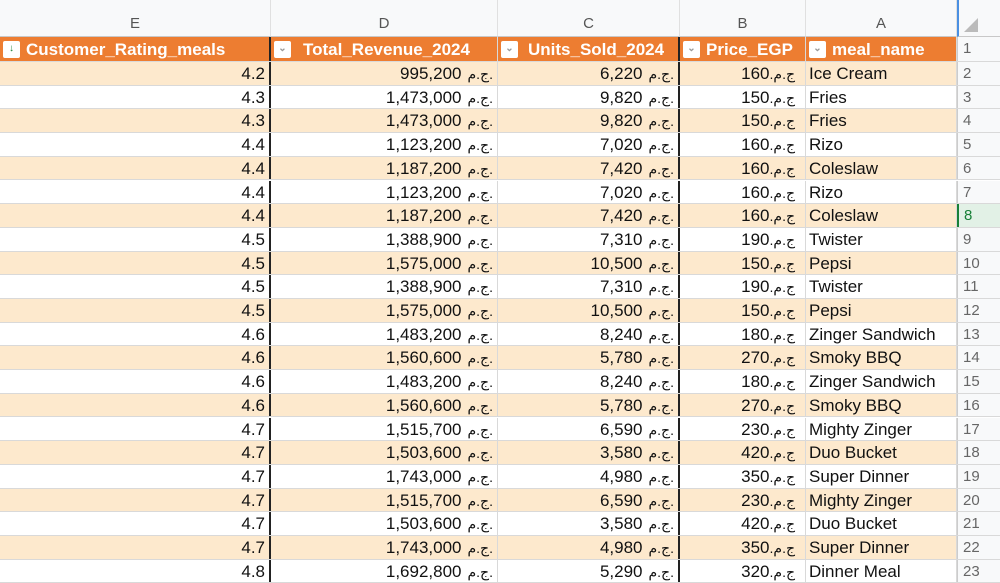 This screenshot has width=1000, height=583. What do you see at coordinates (978, 286) in the screenshot?
I see `row-number: 11` at bounding box center [978, 286].